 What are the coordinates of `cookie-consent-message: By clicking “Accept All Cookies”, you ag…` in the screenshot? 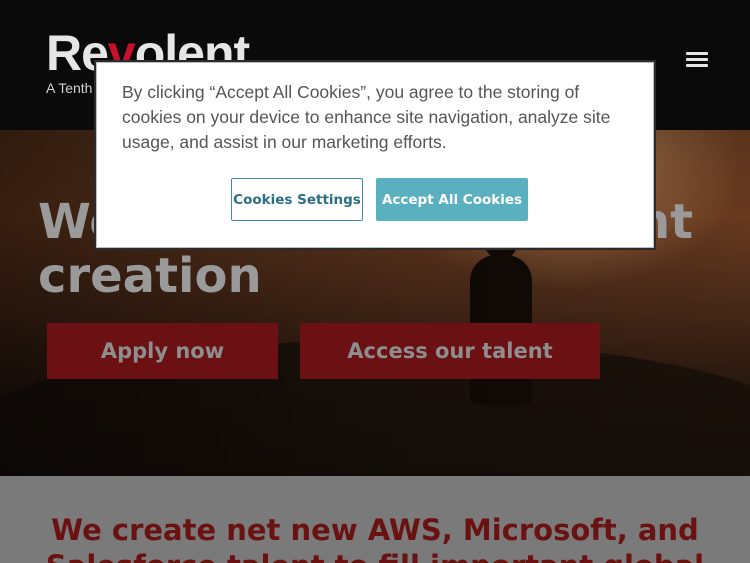 It's located at (366, 117).